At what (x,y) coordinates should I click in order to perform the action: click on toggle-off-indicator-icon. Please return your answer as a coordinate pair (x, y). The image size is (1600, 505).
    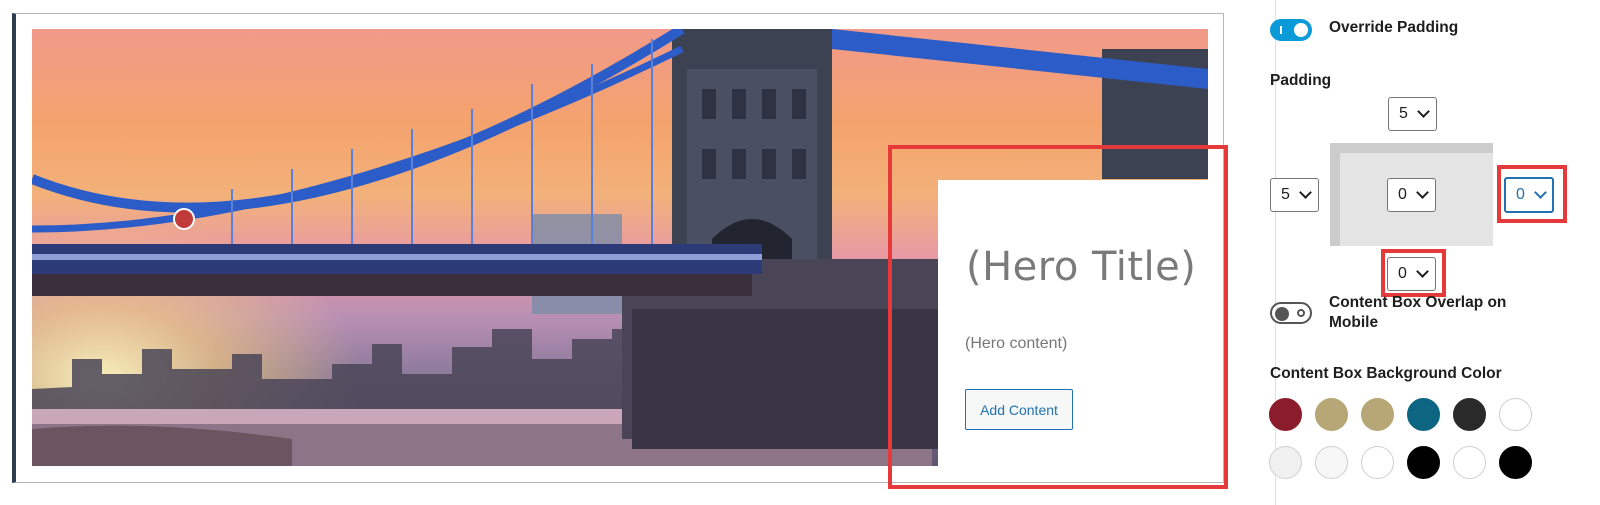
    Looking at the image, I should click on (1301, 313).